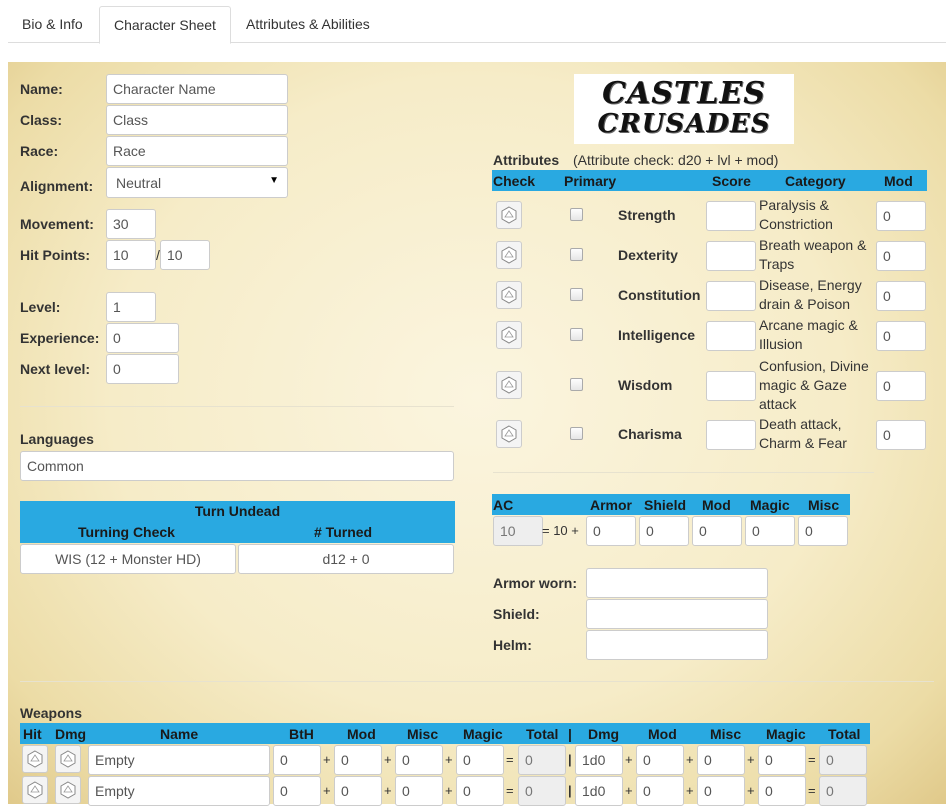 This screenshot has width=952, height=806. I want to click on armor-worn-input, so click(677, 583).